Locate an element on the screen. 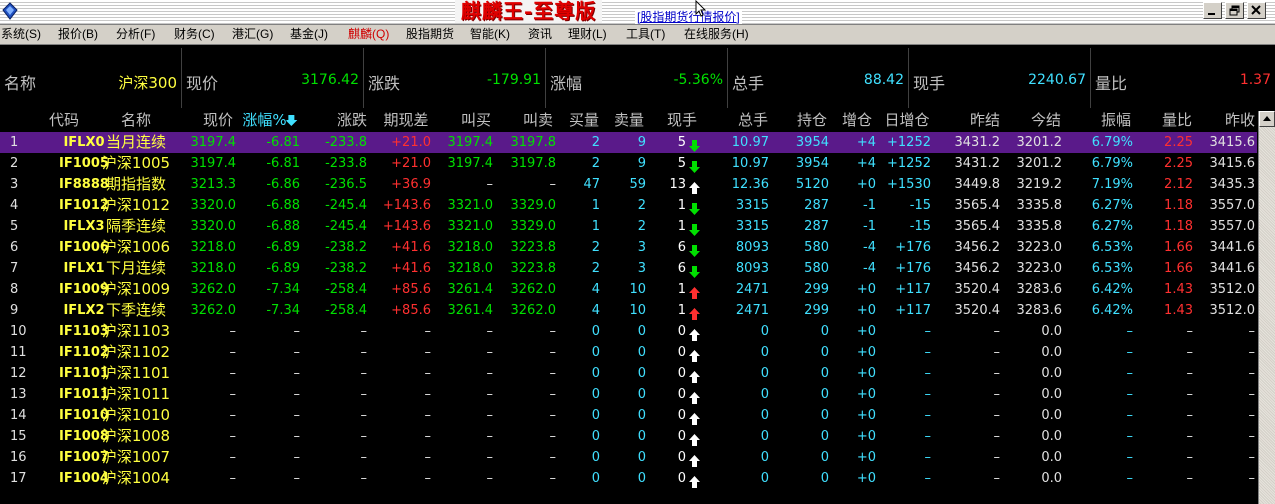 This screenshot has height=504, width=1275. column-header: 总手 is located at coordinates (753, 120).